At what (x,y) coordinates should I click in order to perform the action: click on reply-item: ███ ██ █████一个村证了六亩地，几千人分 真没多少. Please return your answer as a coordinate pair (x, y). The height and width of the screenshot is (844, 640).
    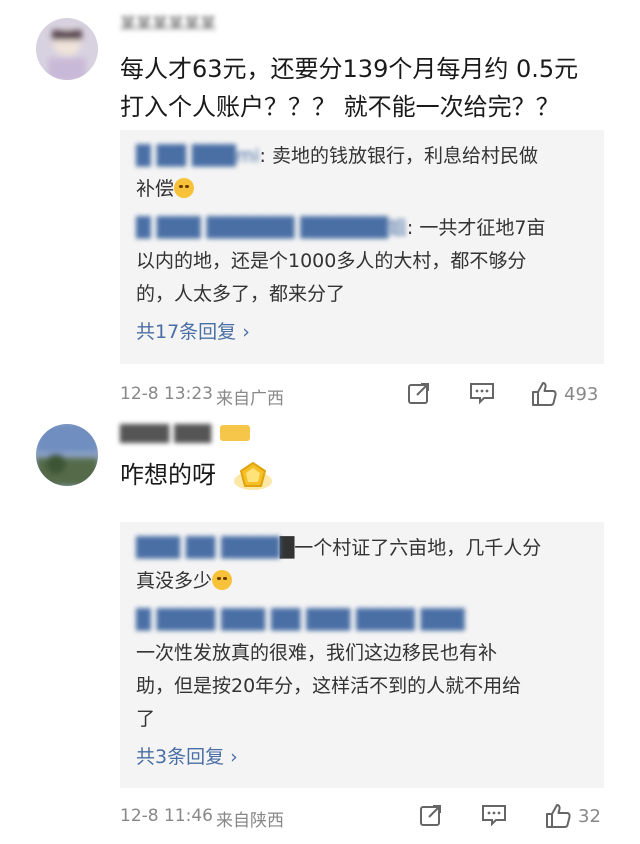
    Looking at the image, I should click on (363, 565).